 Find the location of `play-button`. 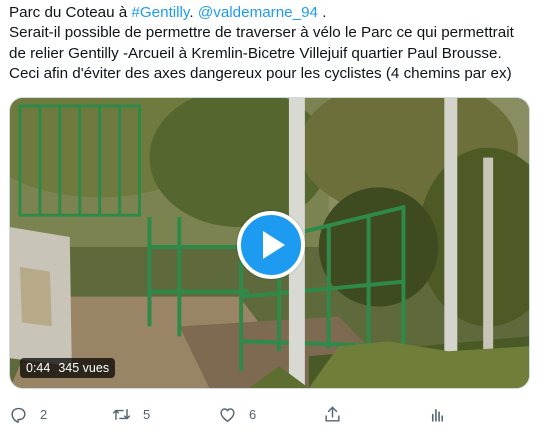

play-button is located at coordinates (271, 245).